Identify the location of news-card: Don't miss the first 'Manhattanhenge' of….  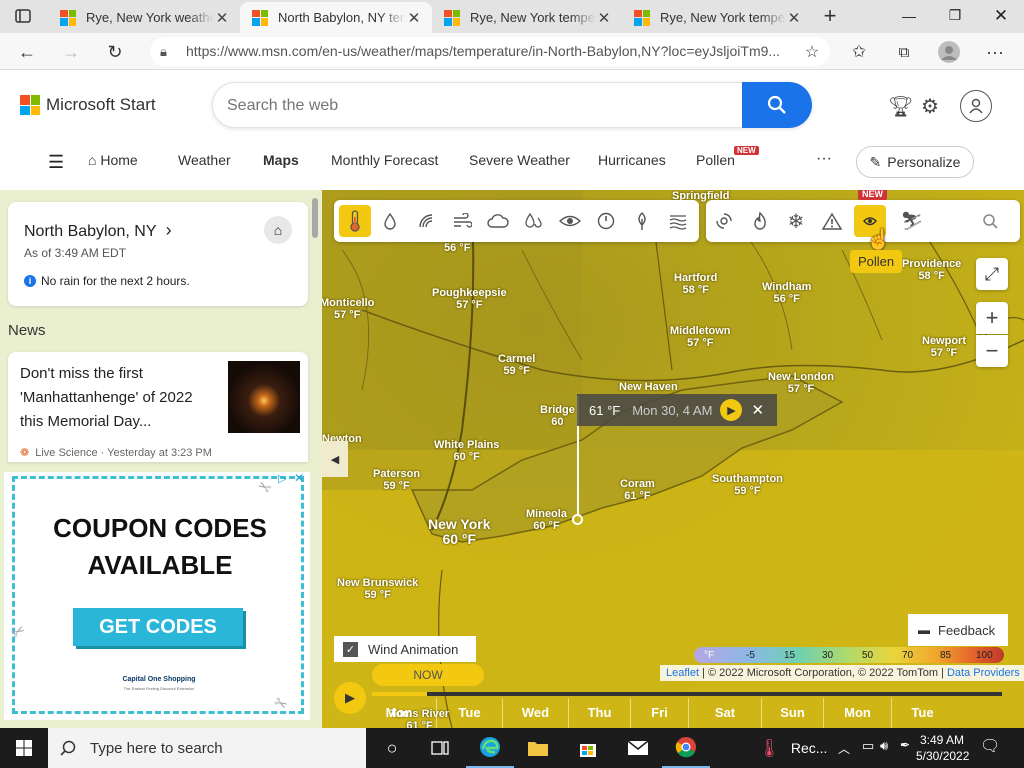
(158, 407).